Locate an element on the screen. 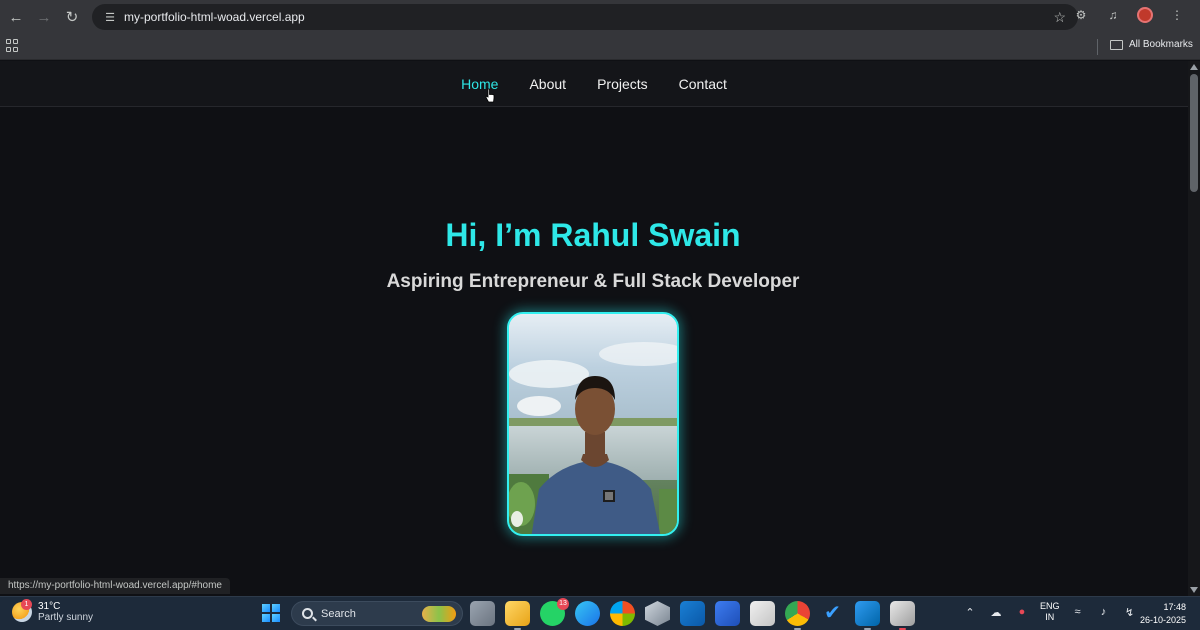  folder-icon is located at coordinates (1116, 44).